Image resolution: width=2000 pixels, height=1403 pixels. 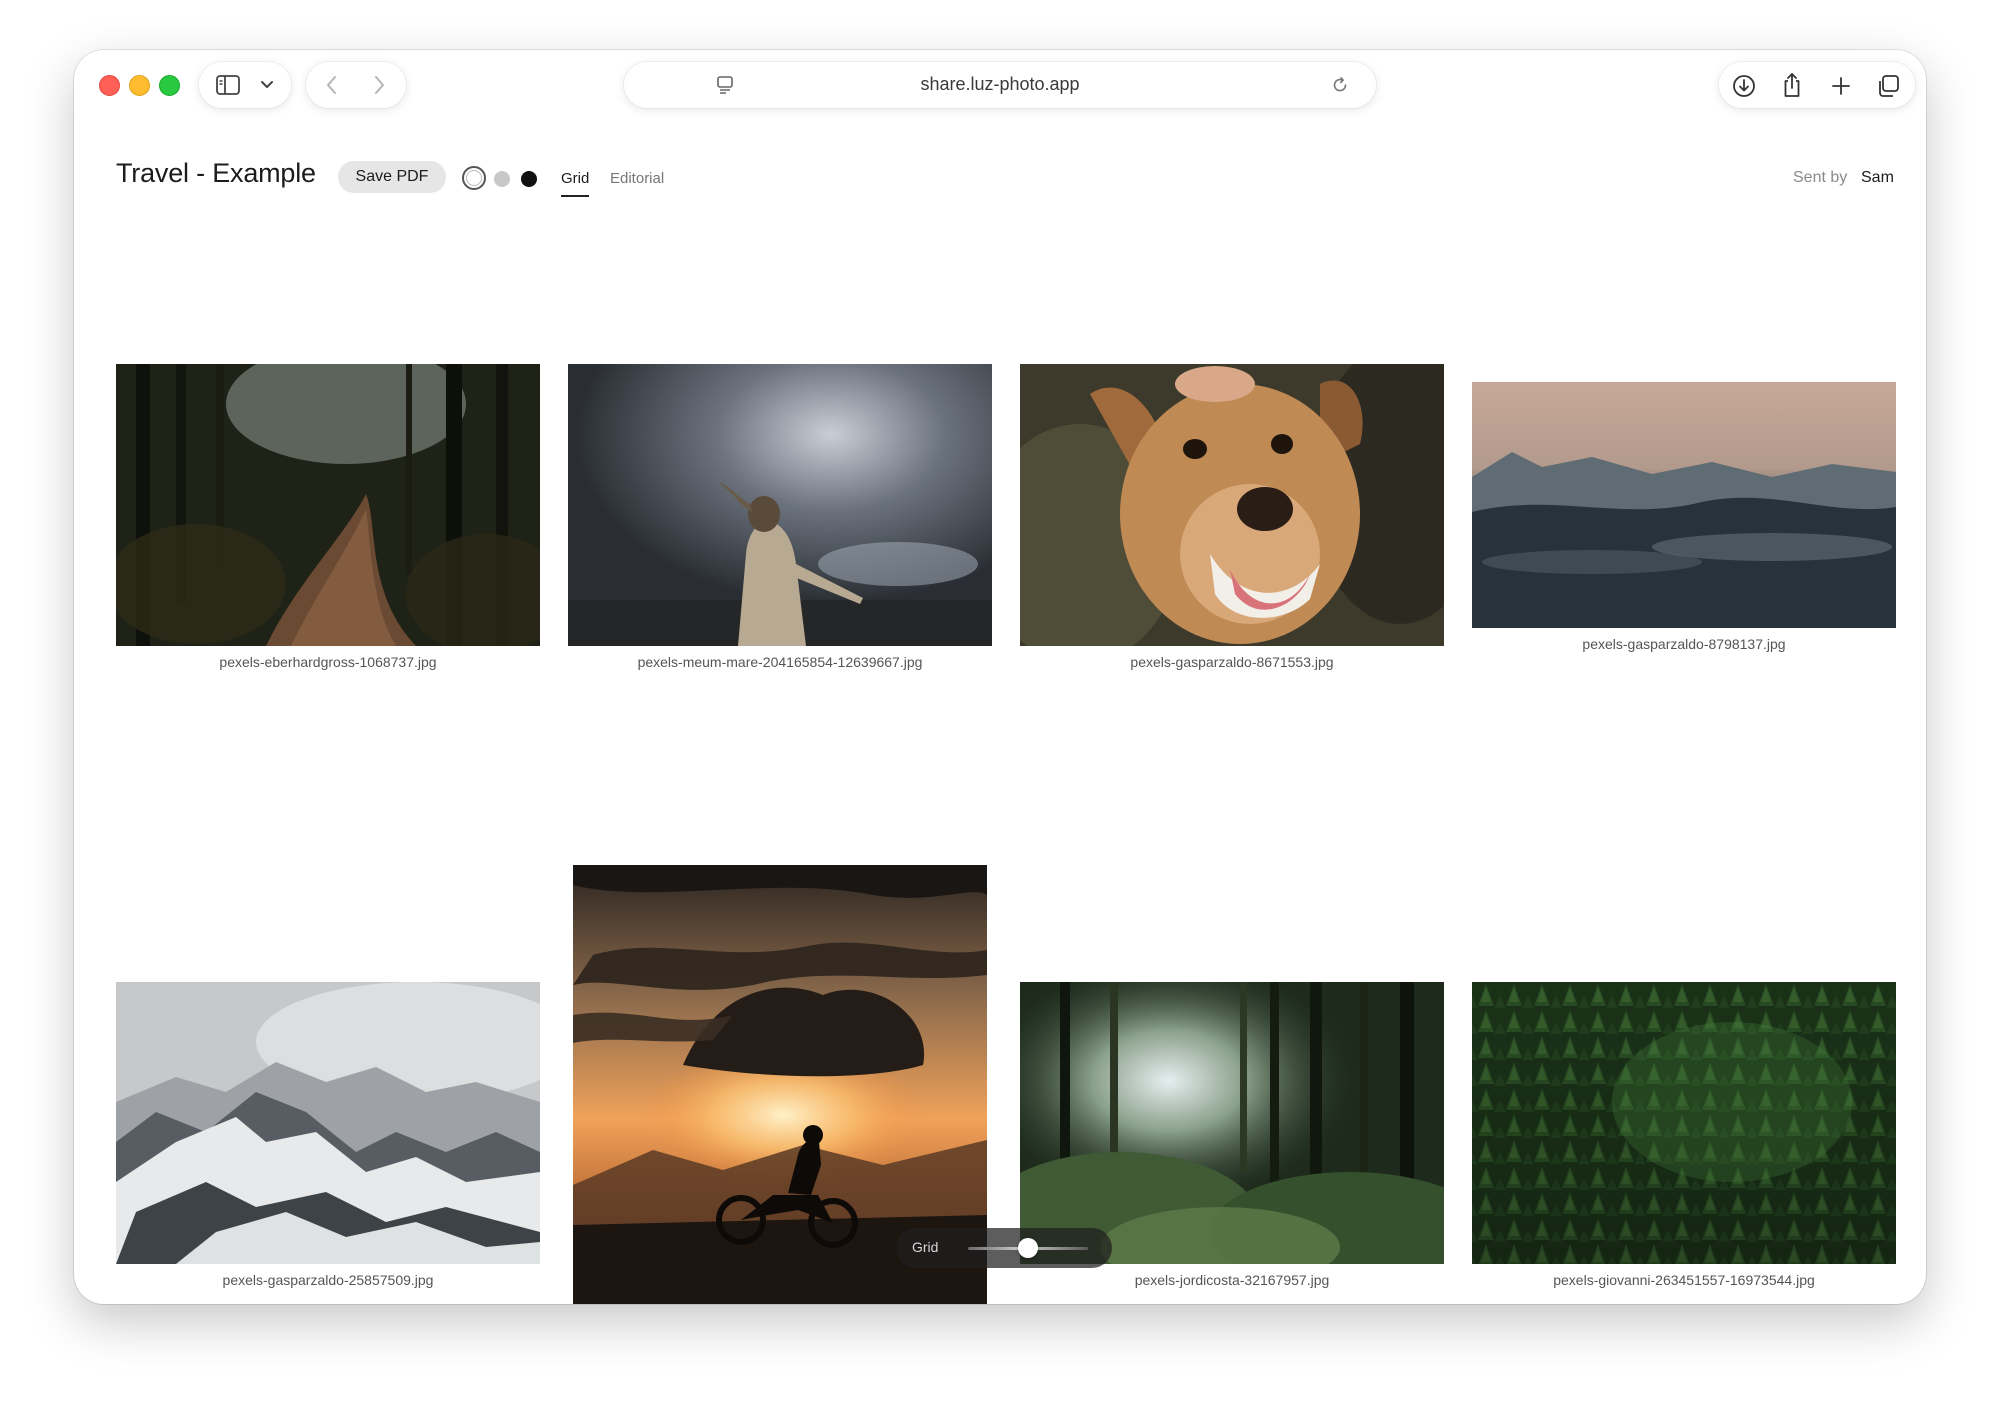 What do you see at coordinates (575, 178) in the screenshot?
I see `tab-grid: Grid` at bounding box center [575, 178].